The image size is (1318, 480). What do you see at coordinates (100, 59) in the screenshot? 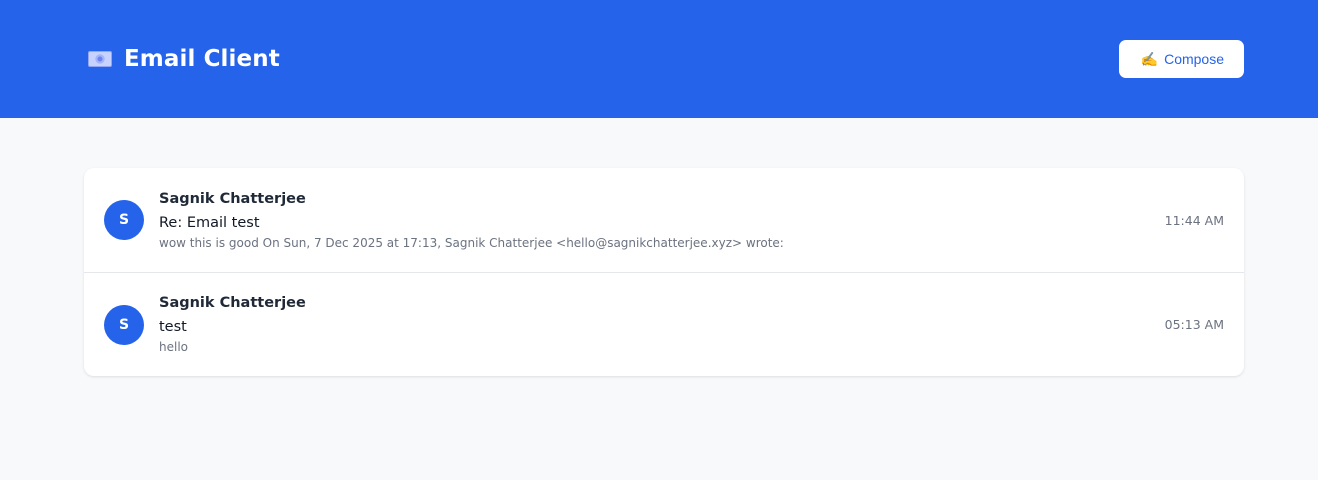
I see `email-icon` at bounding box center [100, 59].